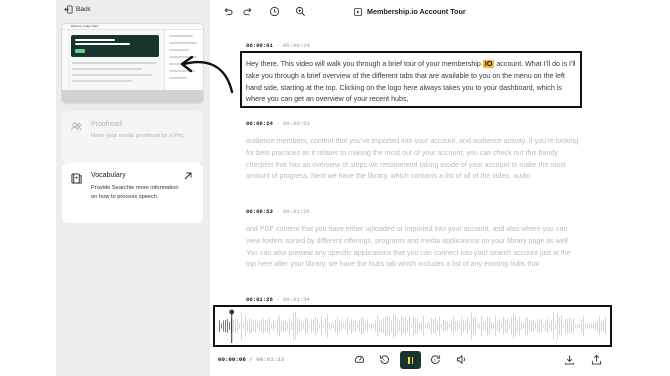  Describe the element at coordinates (248, 11) in the screenshot. I see `redo-icon` at that location.